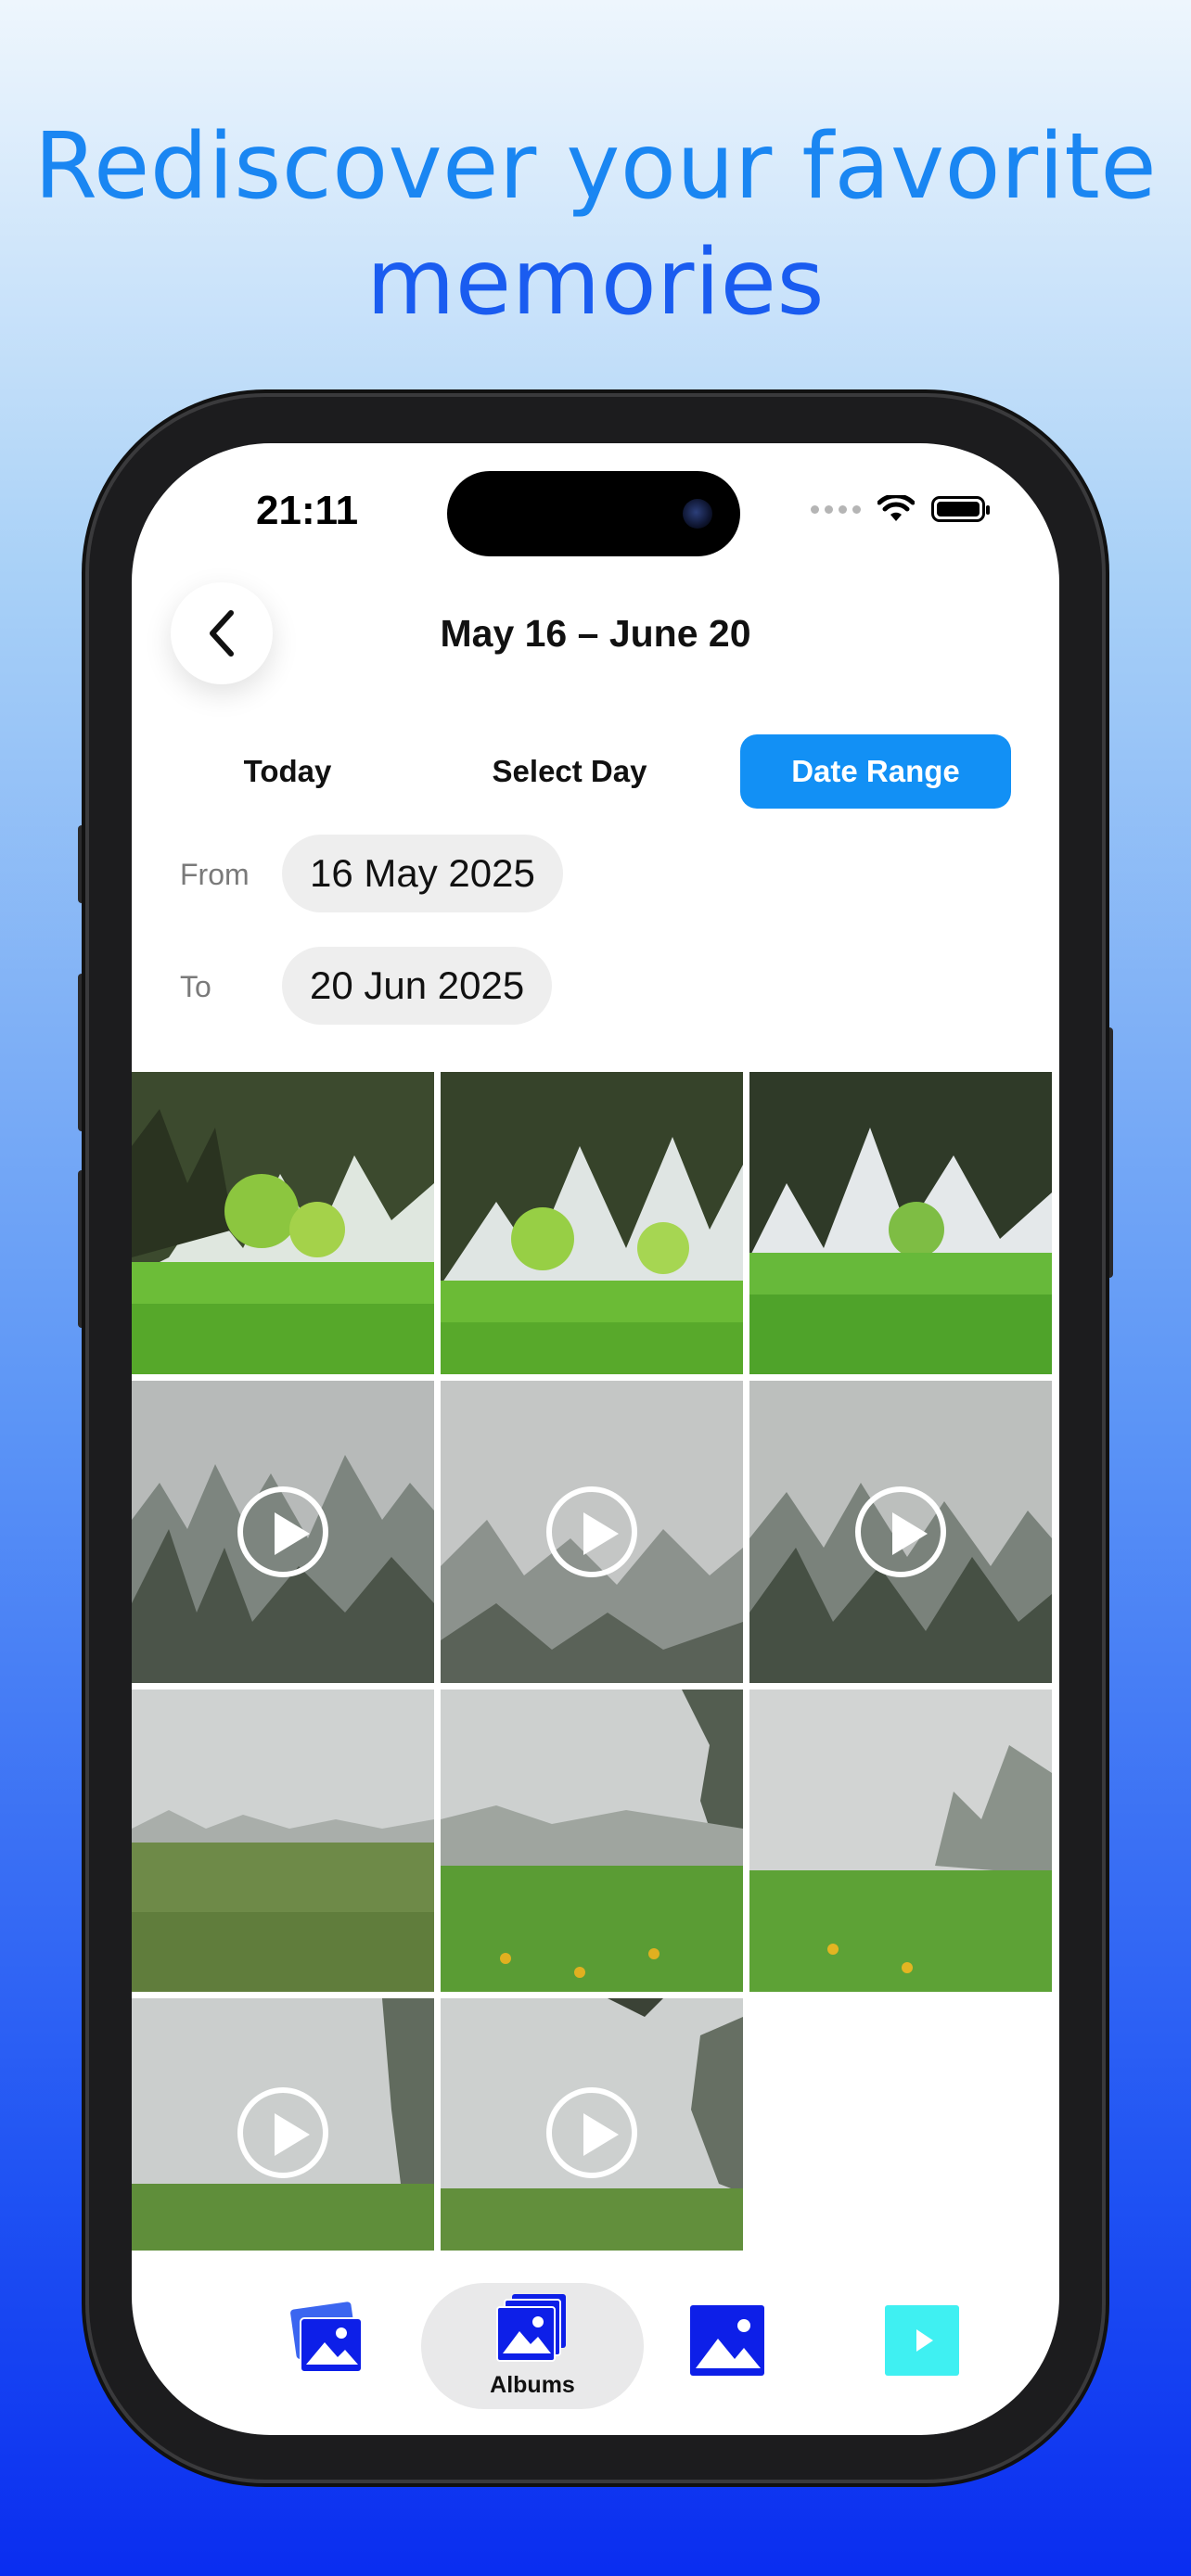 Image resolution: width=1191 pixels, height=2576 pixels. What do you see at coordinates (875, 772) in the screenshot?
I see `segment-date-range: Date Range` at bounding box center [875, 772].